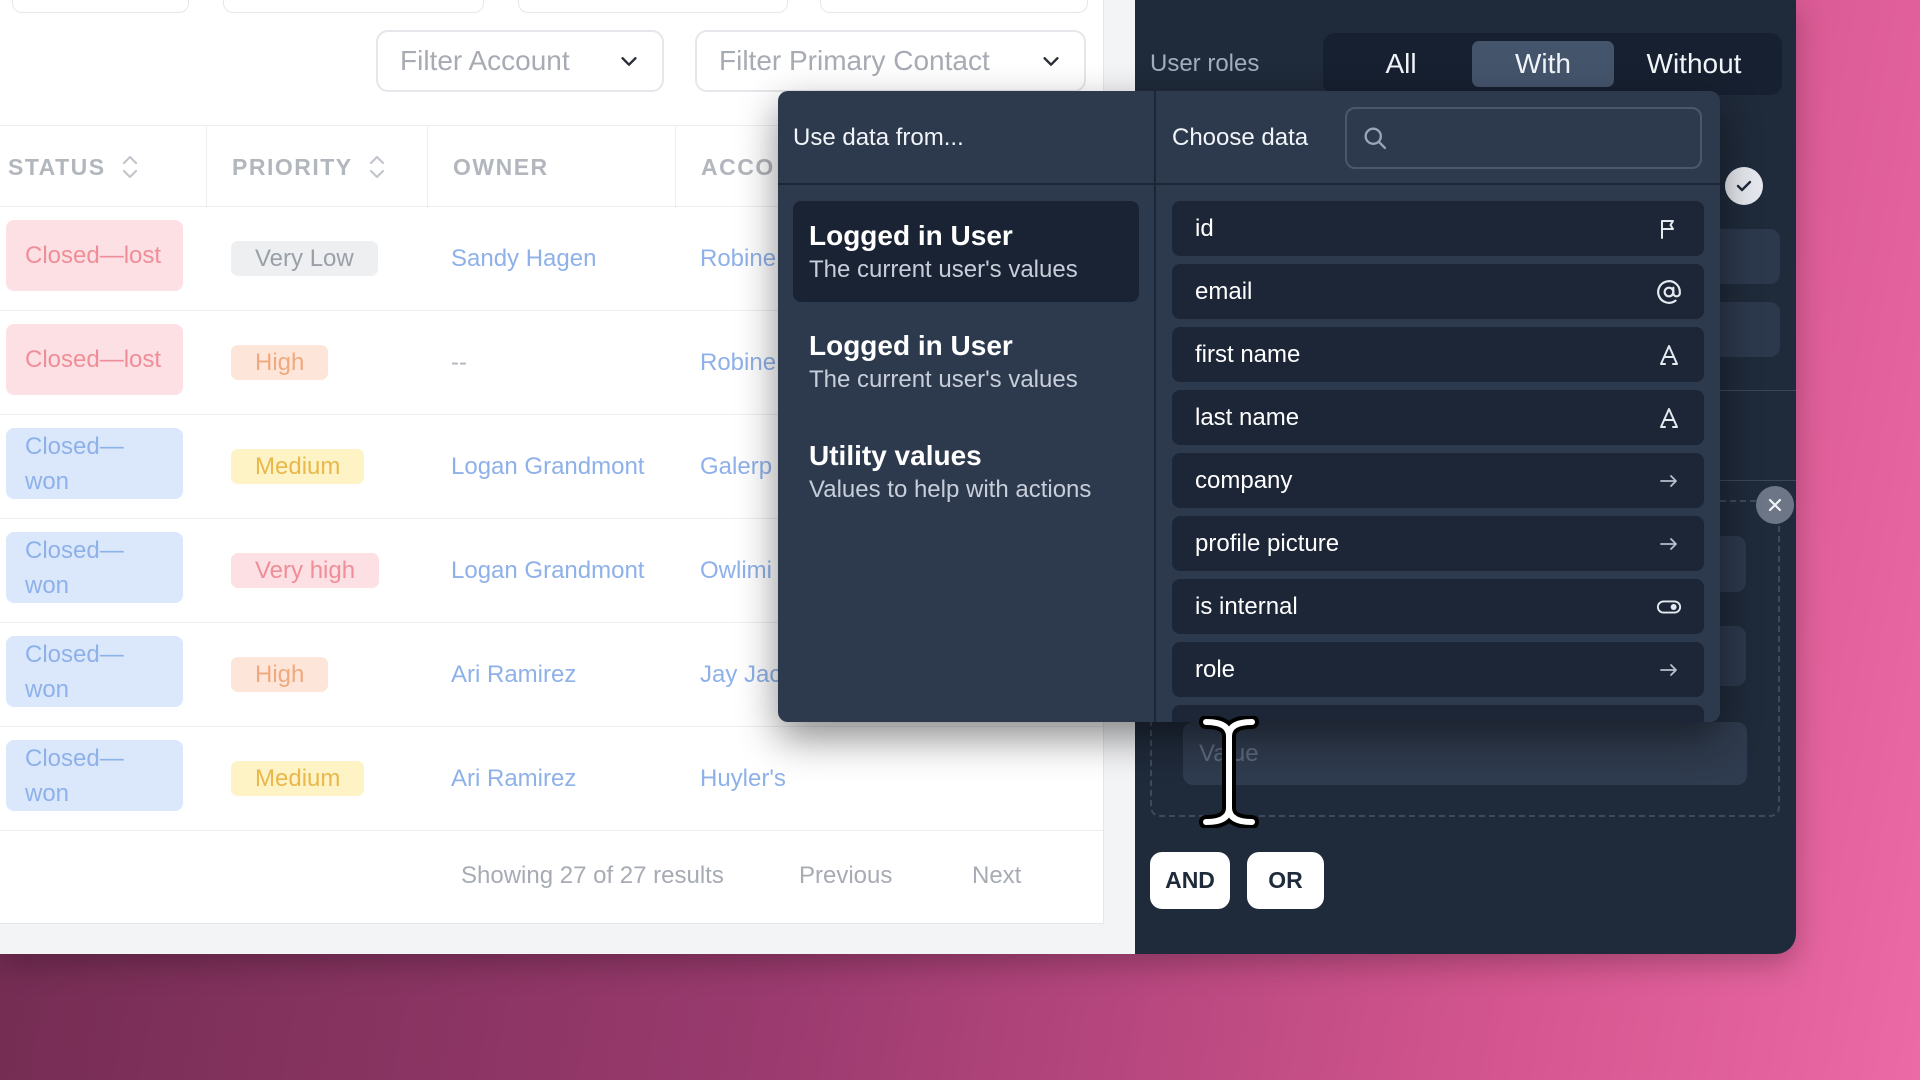 The height and width of the screenshot is (1080, 1920). What do you see at coordinates (1438, 291) in the screenshot?
I see `field-email: email` at bounding box center [1438, 291].